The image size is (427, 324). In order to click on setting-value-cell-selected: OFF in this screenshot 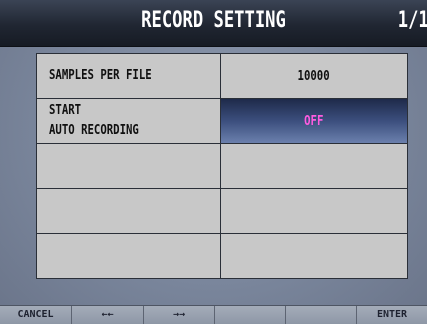, I will do `click(314, 121)`.